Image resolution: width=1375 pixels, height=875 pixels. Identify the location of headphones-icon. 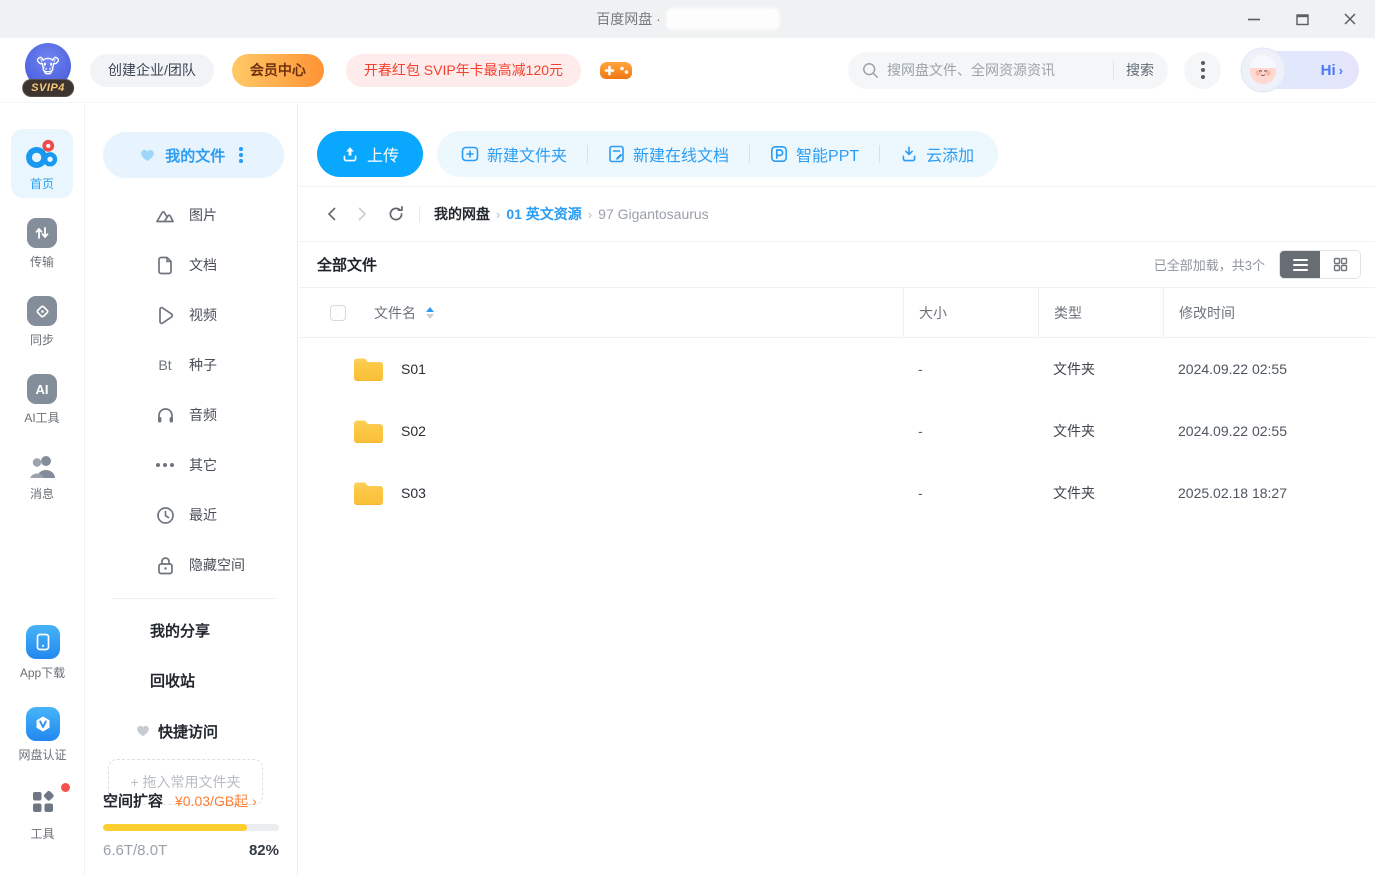
(165, 415).